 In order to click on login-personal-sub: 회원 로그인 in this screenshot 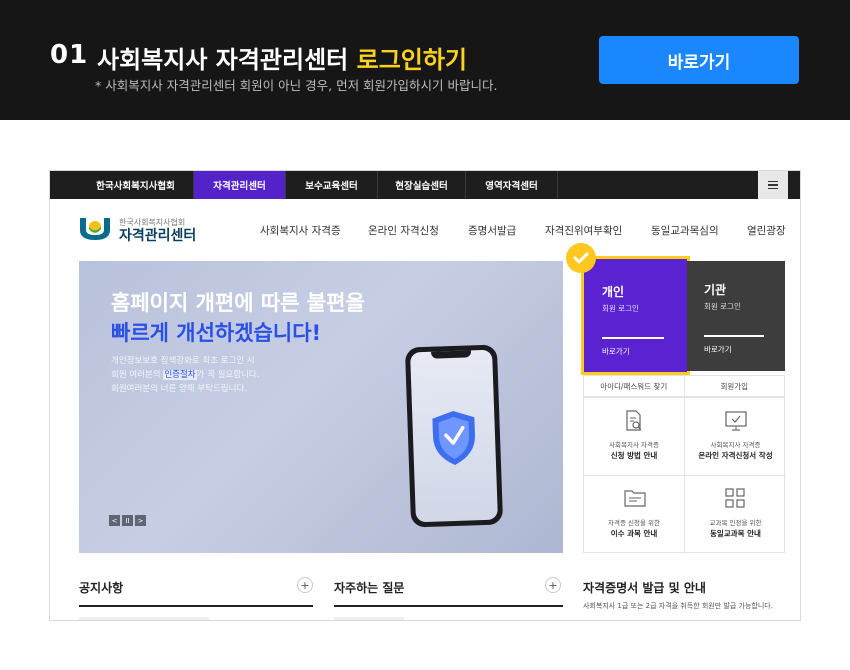, I will do `click(620, 308)`.